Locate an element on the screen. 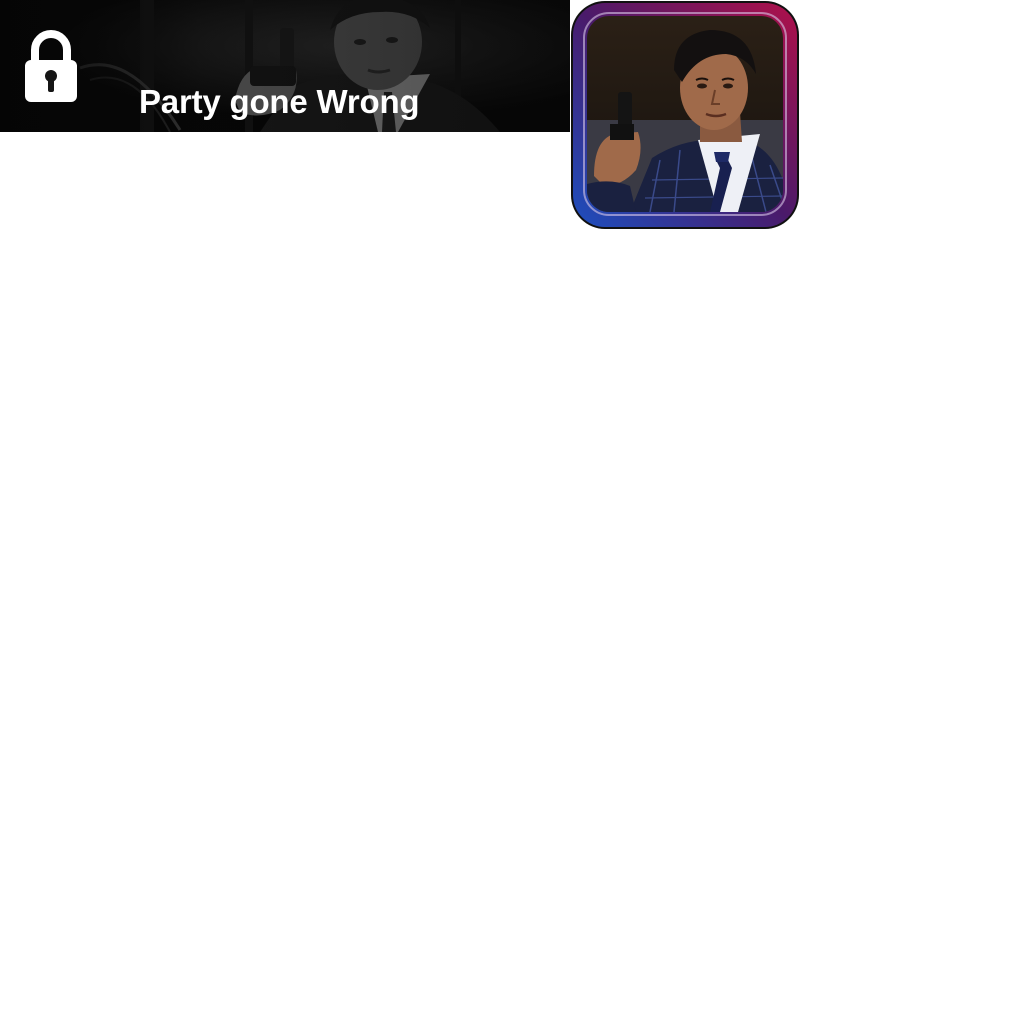  level-title: Party gone Wrong is located at coordinates (279, 101).